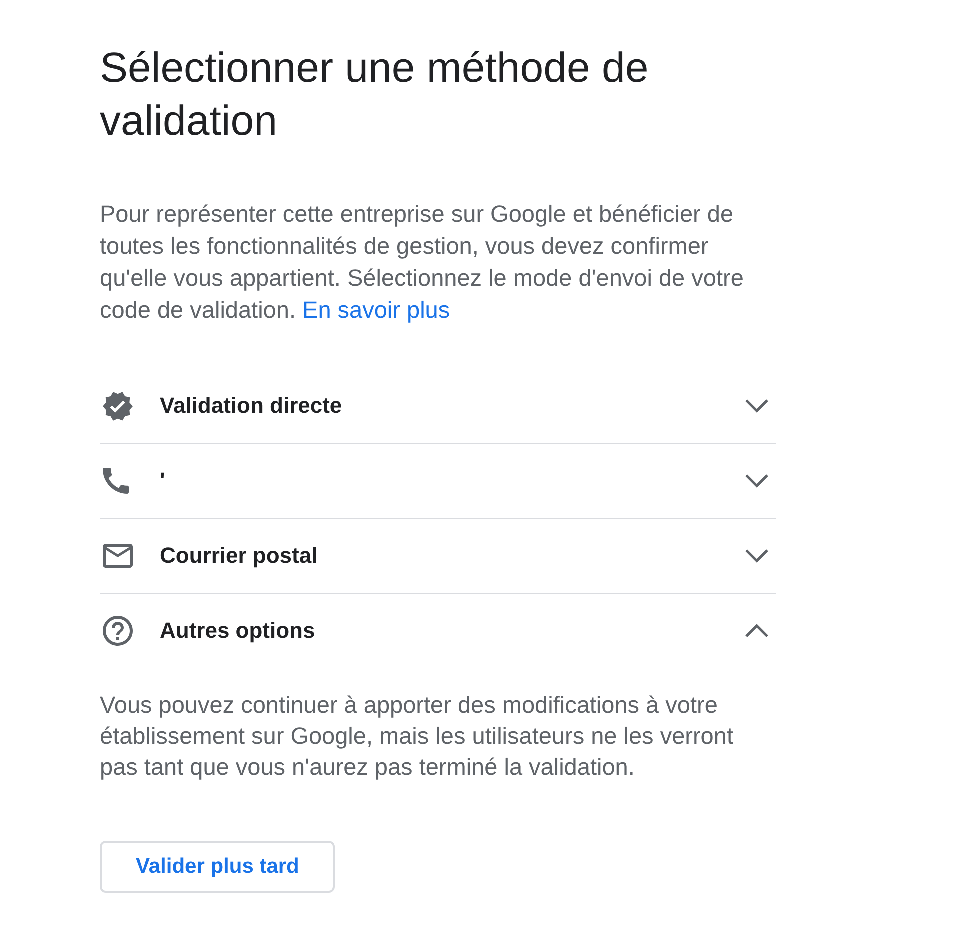  What do you see at coordinates (118, 631) in the screenshot?
I see `help-icon` at bounding box center [118, 631].